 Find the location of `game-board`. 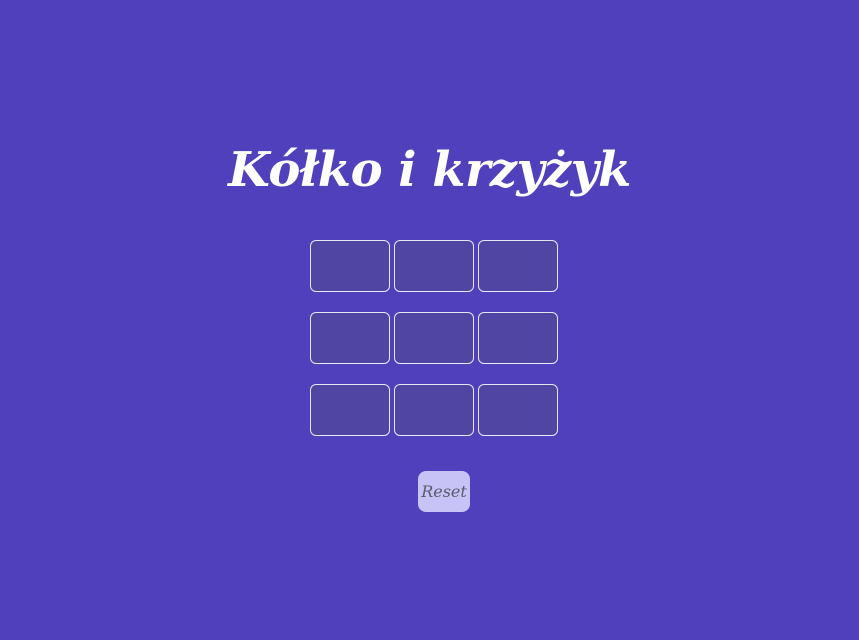

game-board is located at coordinates (434, 348).